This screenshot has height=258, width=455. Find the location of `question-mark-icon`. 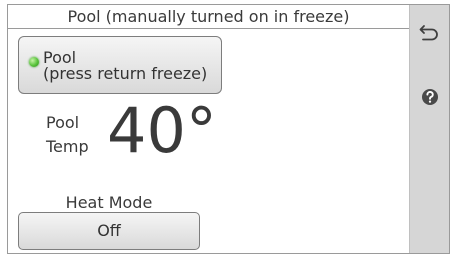

question-mark-icon is located at coordinates (430, 97).